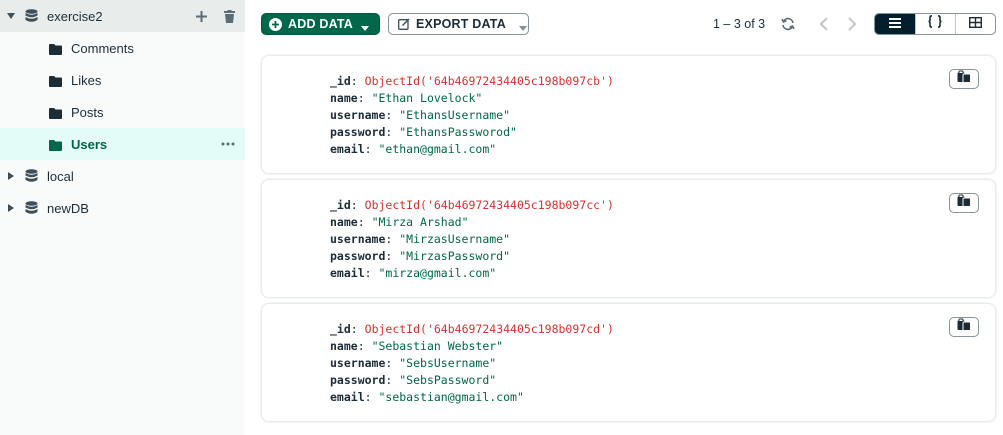  I want to click on field-value: "Mirza Arshad", so click(420, 222).